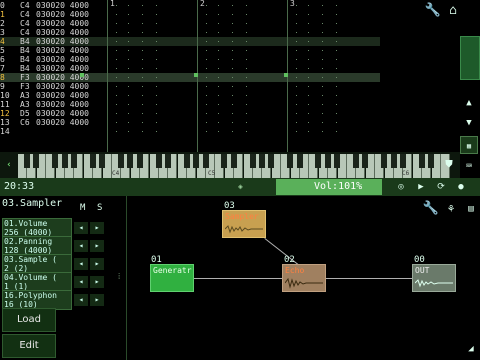  What do you see at coordinates (190, 5) in the screenshot?
I see `pattern-row: 0 C4 030020 4000` at bounding box center [190, 5].